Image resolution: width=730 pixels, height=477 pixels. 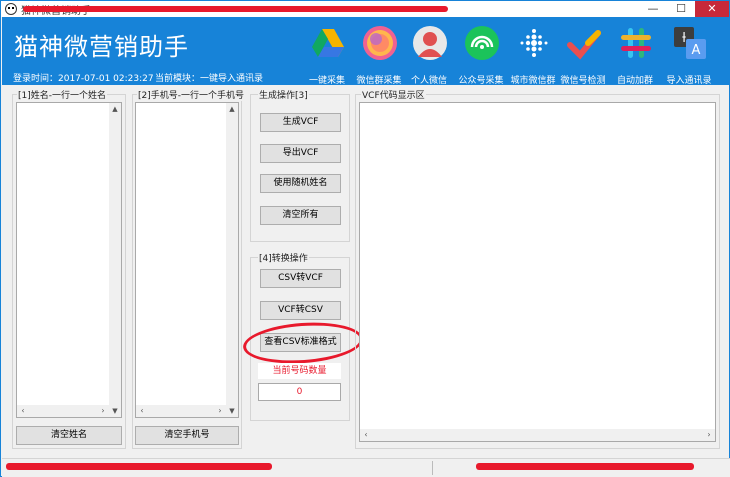 I want to click on phones-hscroll: ‹ ›, so click(x=181, y=411).